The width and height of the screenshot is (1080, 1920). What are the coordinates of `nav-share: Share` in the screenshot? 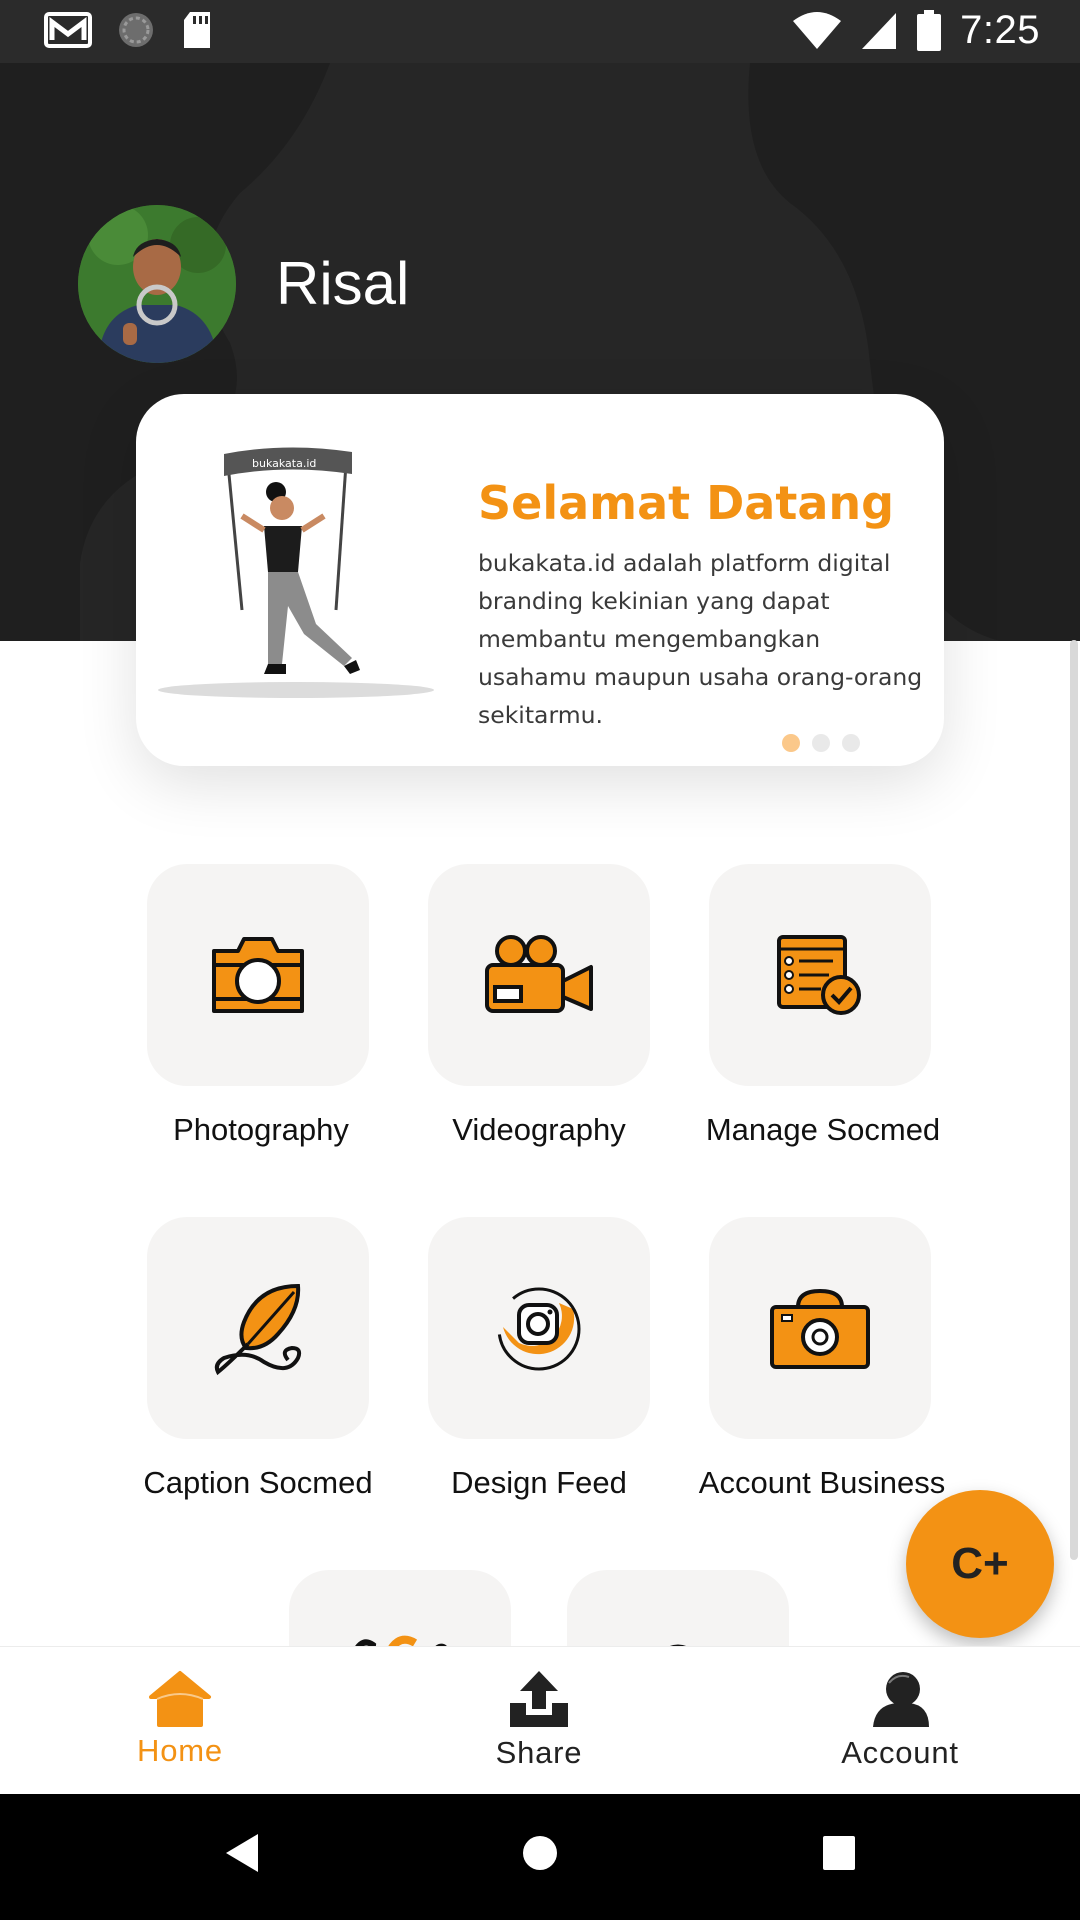 It's located at (539, 1720).